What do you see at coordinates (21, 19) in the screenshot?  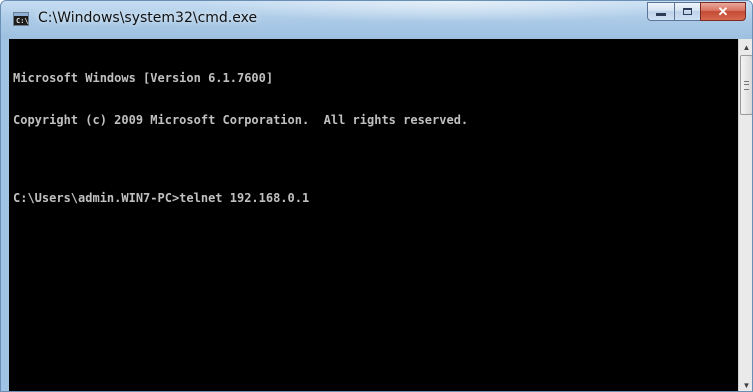 I see `cmd-icon: C:\` at bounding box center [21, 19].